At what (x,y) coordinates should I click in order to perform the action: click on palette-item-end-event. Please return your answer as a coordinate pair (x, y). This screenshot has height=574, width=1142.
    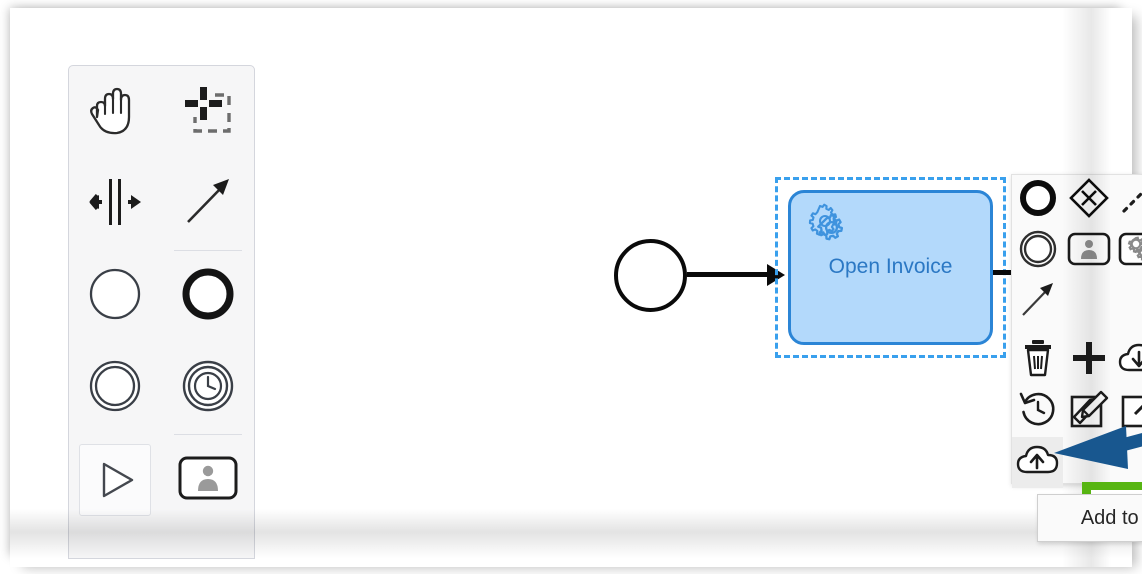
    Looking at the image, I should click on (208, 296).